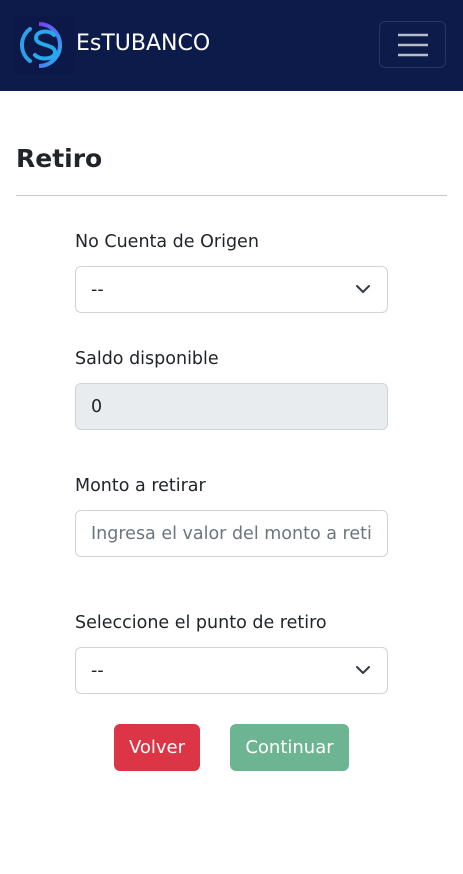 This screenshot has height=874, width=463. Describe the element at coordinates (231, 289) in the screenshot. I see `origin-account-select: --` at that location.